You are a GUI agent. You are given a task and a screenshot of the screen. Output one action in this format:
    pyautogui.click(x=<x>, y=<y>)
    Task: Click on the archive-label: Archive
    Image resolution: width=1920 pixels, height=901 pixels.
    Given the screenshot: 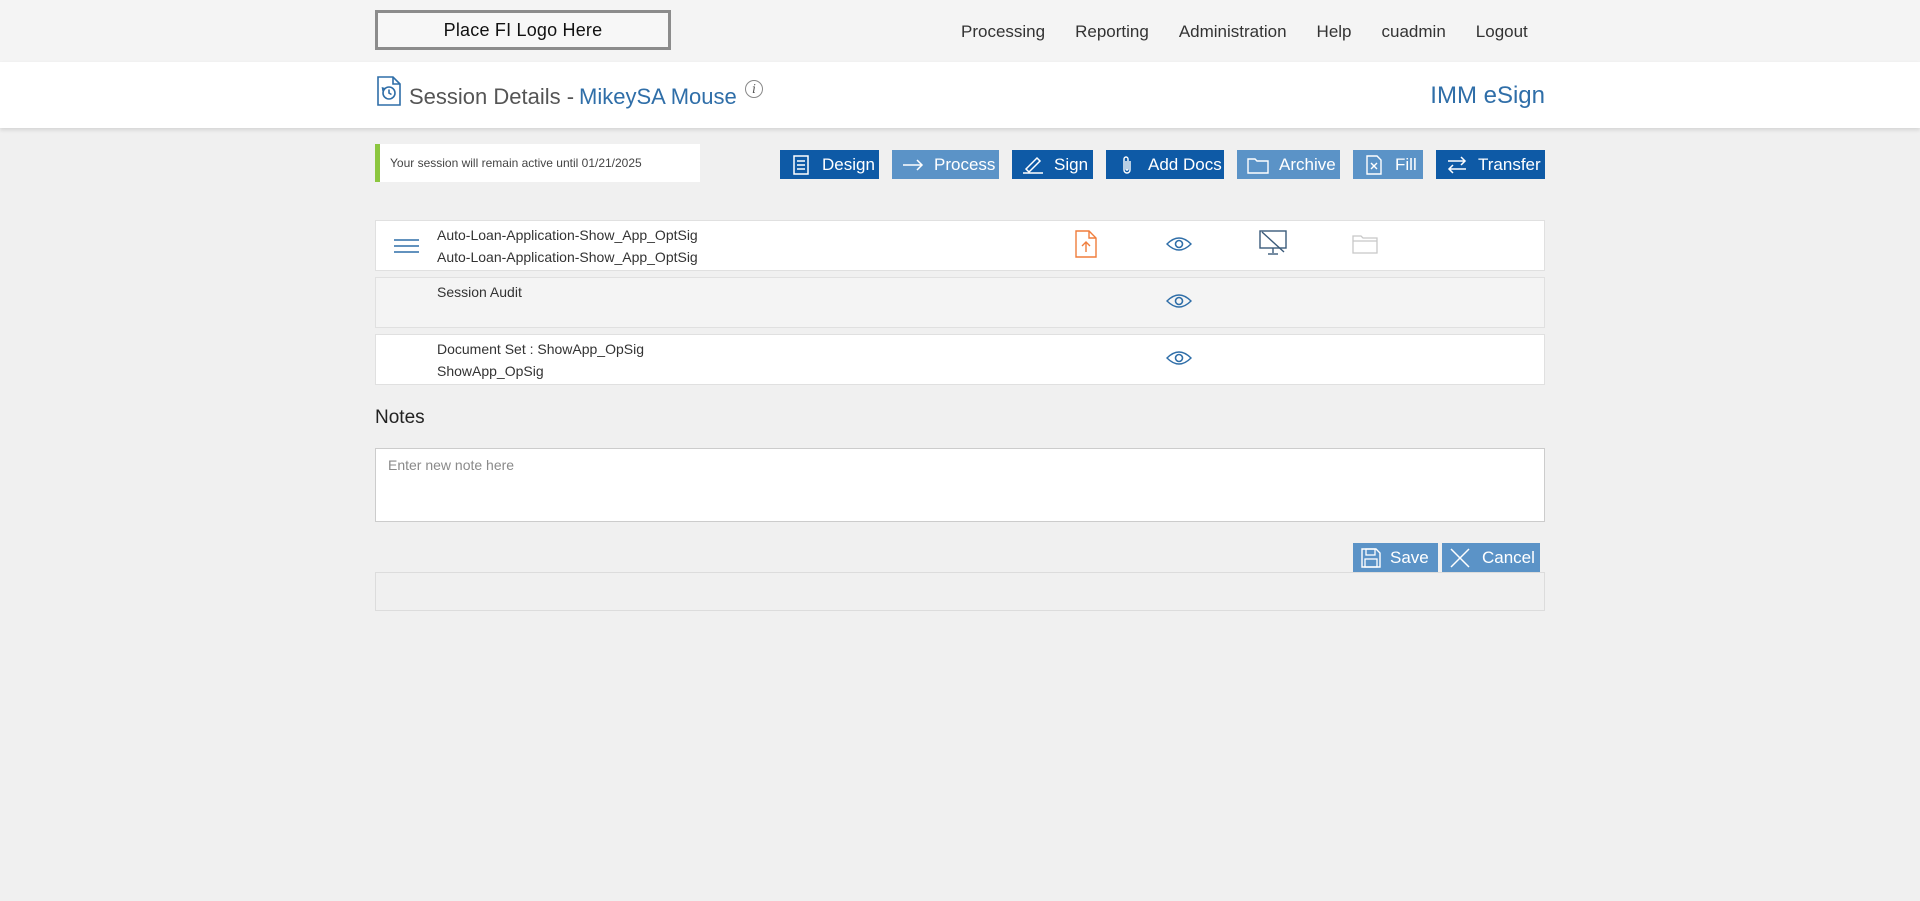 What is the action you would take?
    pyautogui.click(x=1307, y=164)
    